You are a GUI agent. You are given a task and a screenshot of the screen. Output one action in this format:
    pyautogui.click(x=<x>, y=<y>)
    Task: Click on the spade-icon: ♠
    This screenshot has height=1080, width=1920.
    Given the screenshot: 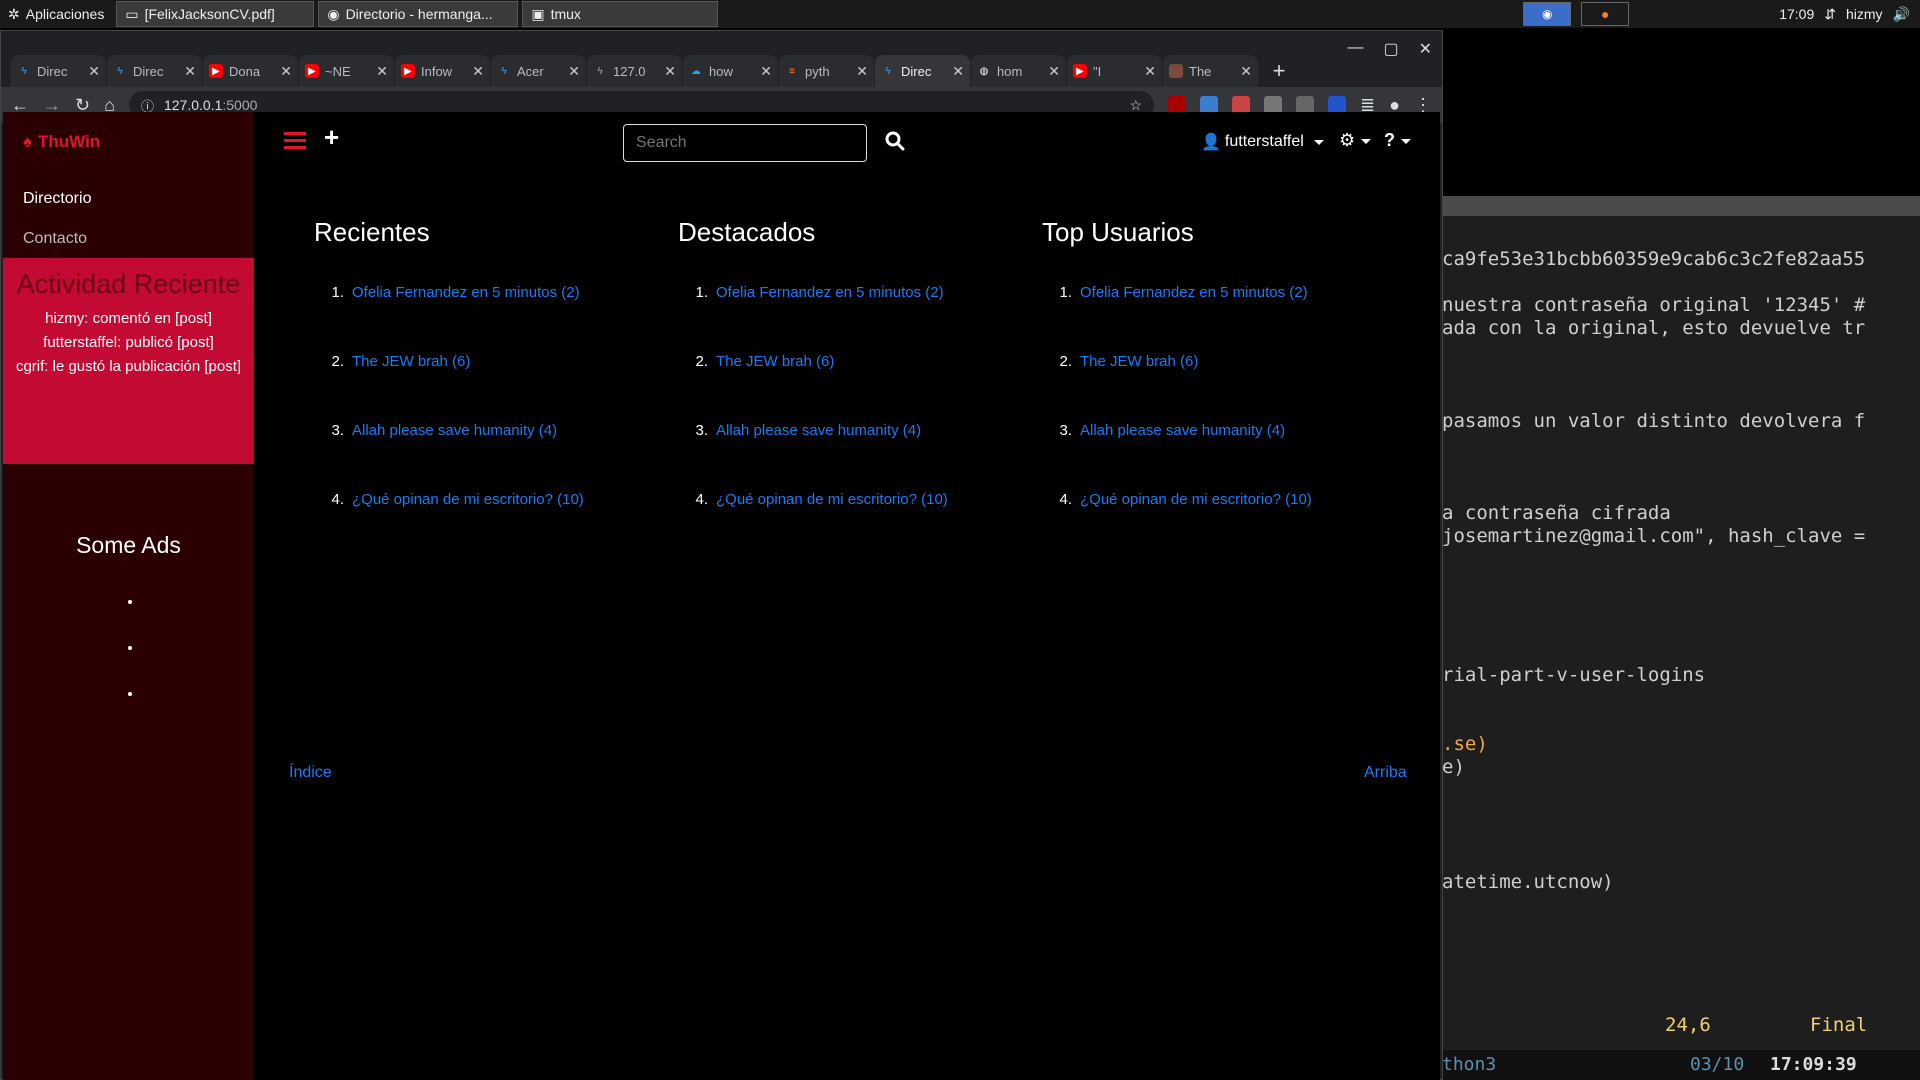 What is the action you would take?
    pyautogui.click(x=28, y=141)
    